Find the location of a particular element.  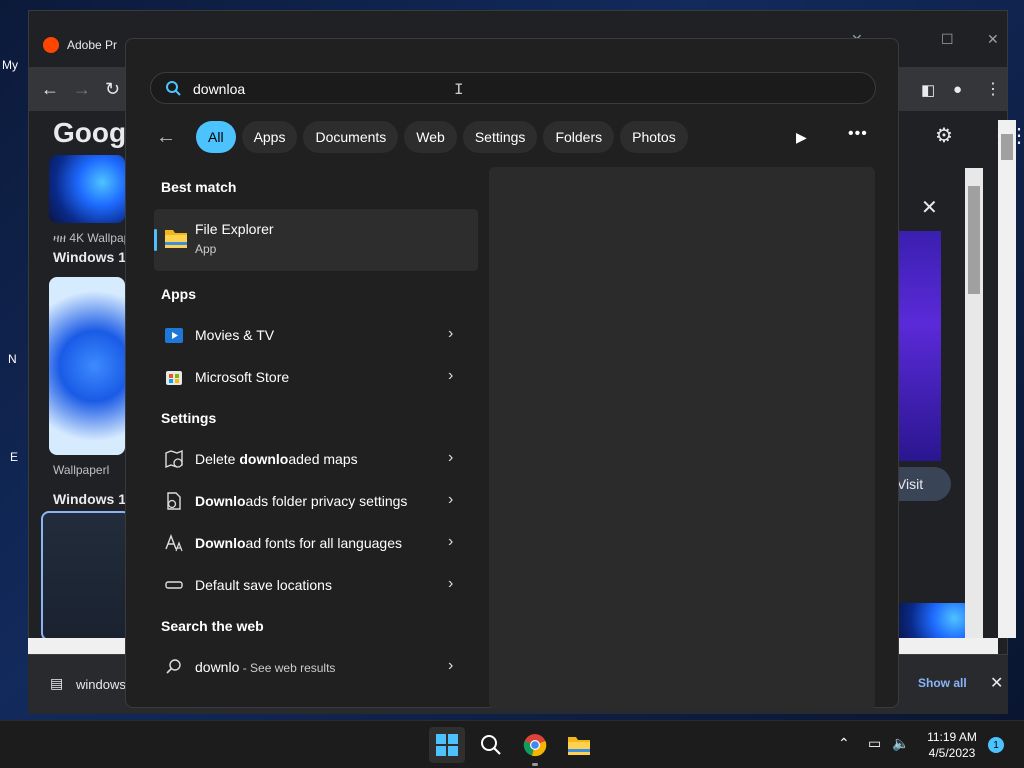

forward-arrow-icon: → is located at coordinates (82, 89).